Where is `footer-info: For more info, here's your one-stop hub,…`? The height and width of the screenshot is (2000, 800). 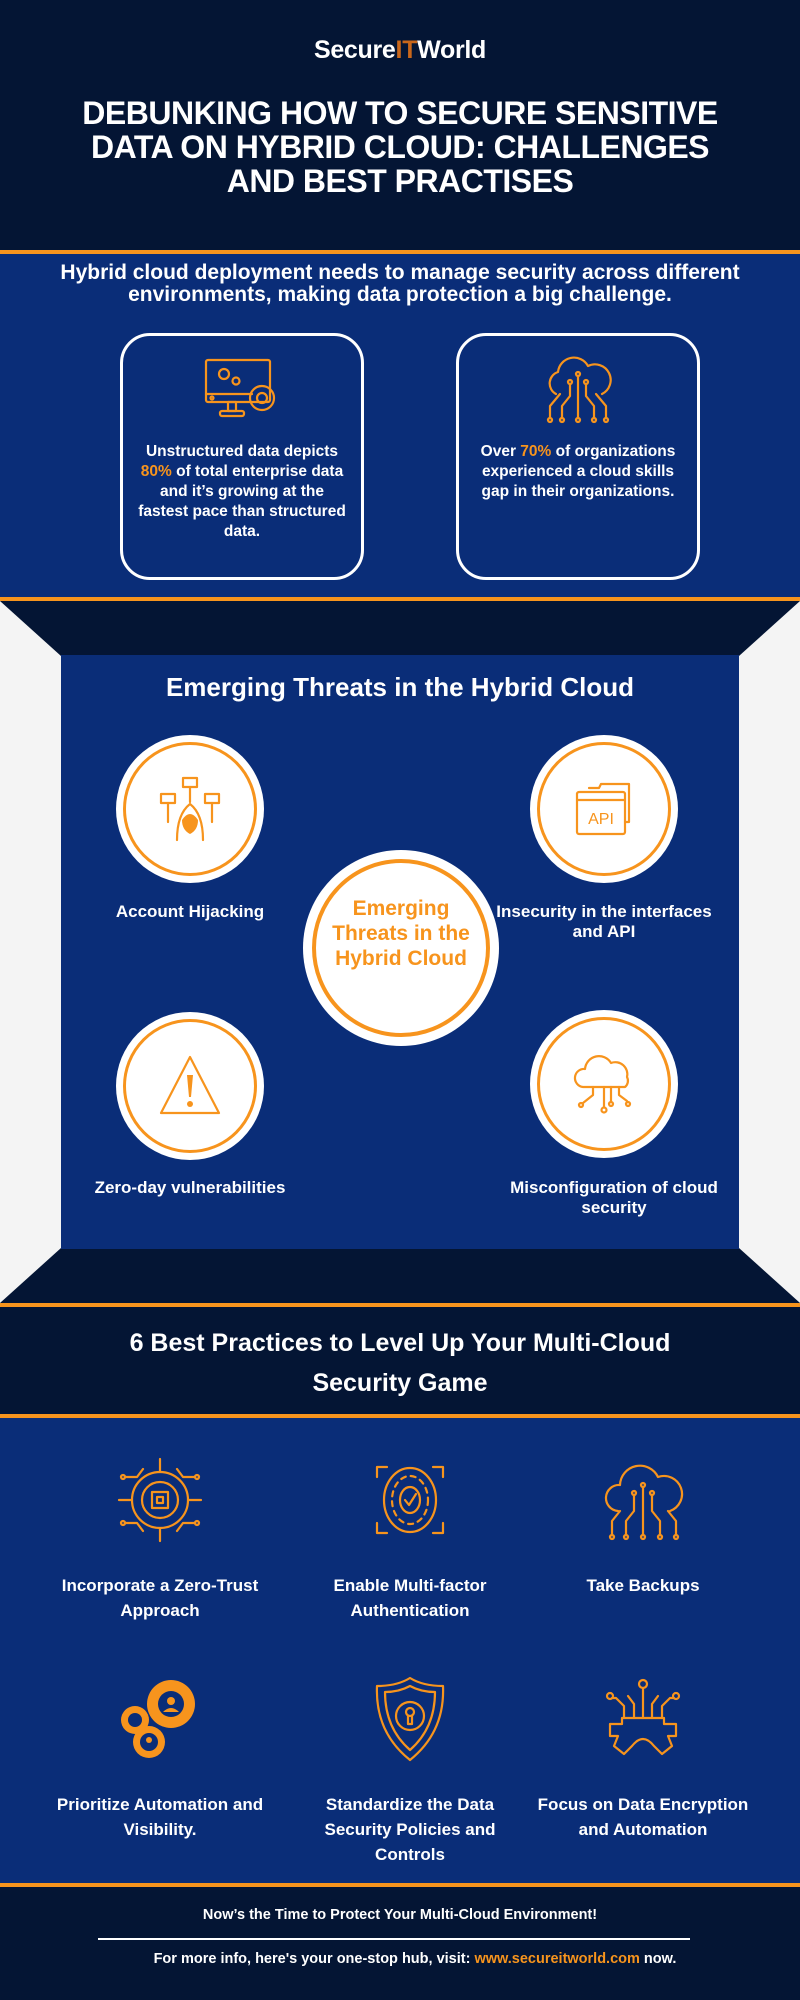
footer-info: For more info, here's your one-stop hub,… is located at coordinates (415, 1959).